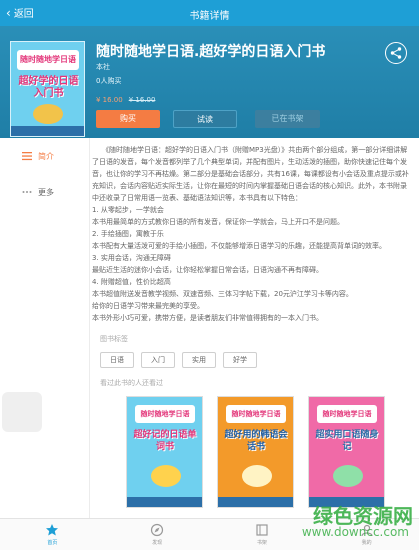 Image resolution: width=419 pixels, height=550 pixels. I want to click on similar-book-3: 随时随地学日语 超实用口语随身记, so click(346, 452).